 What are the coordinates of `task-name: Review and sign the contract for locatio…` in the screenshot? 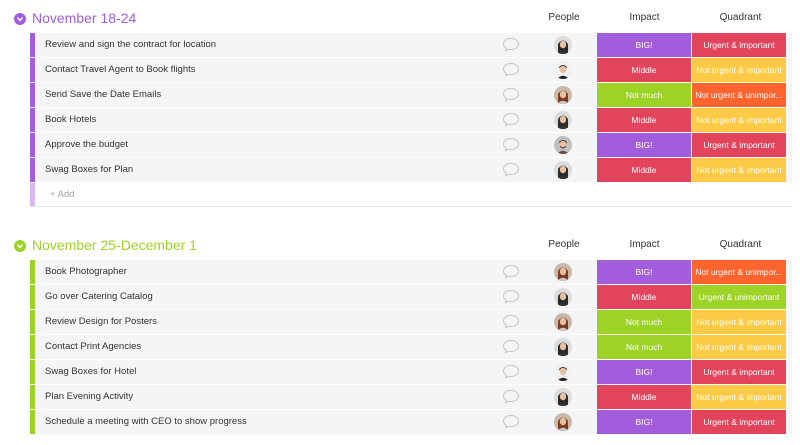 It's located at (130, 45).